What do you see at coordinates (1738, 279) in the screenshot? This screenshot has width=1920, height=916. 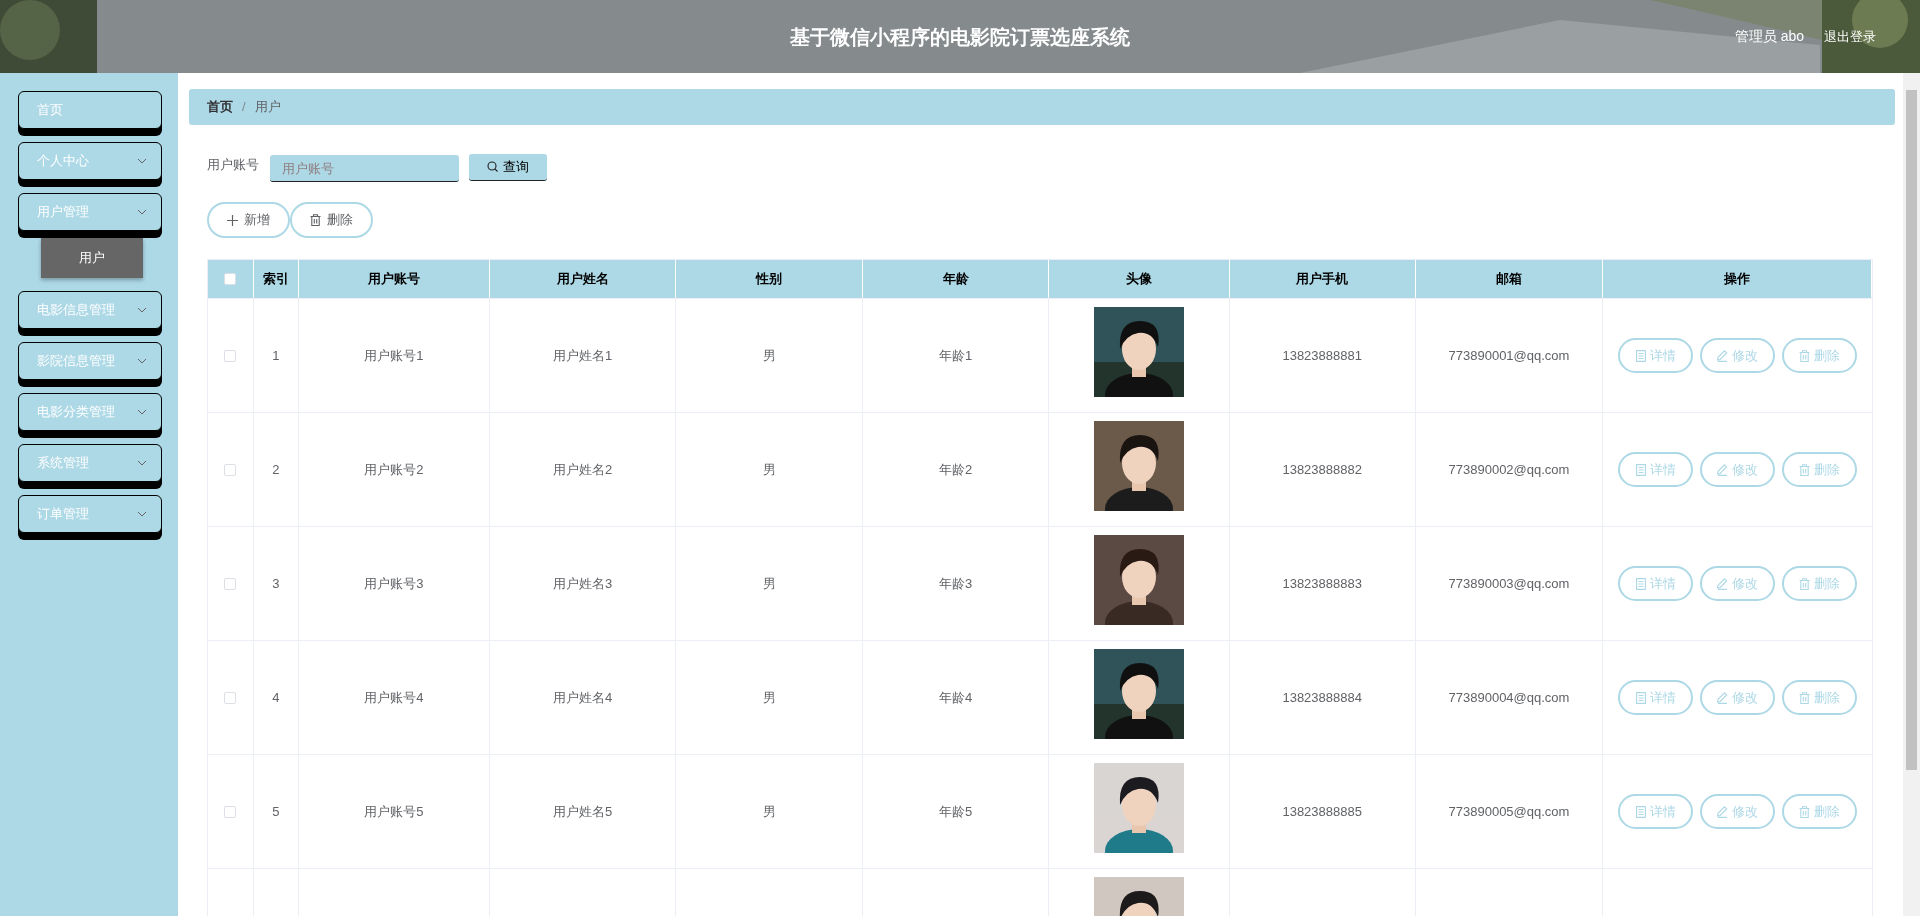 I see `column-header: 操作` at bounding box center [1738, 279].